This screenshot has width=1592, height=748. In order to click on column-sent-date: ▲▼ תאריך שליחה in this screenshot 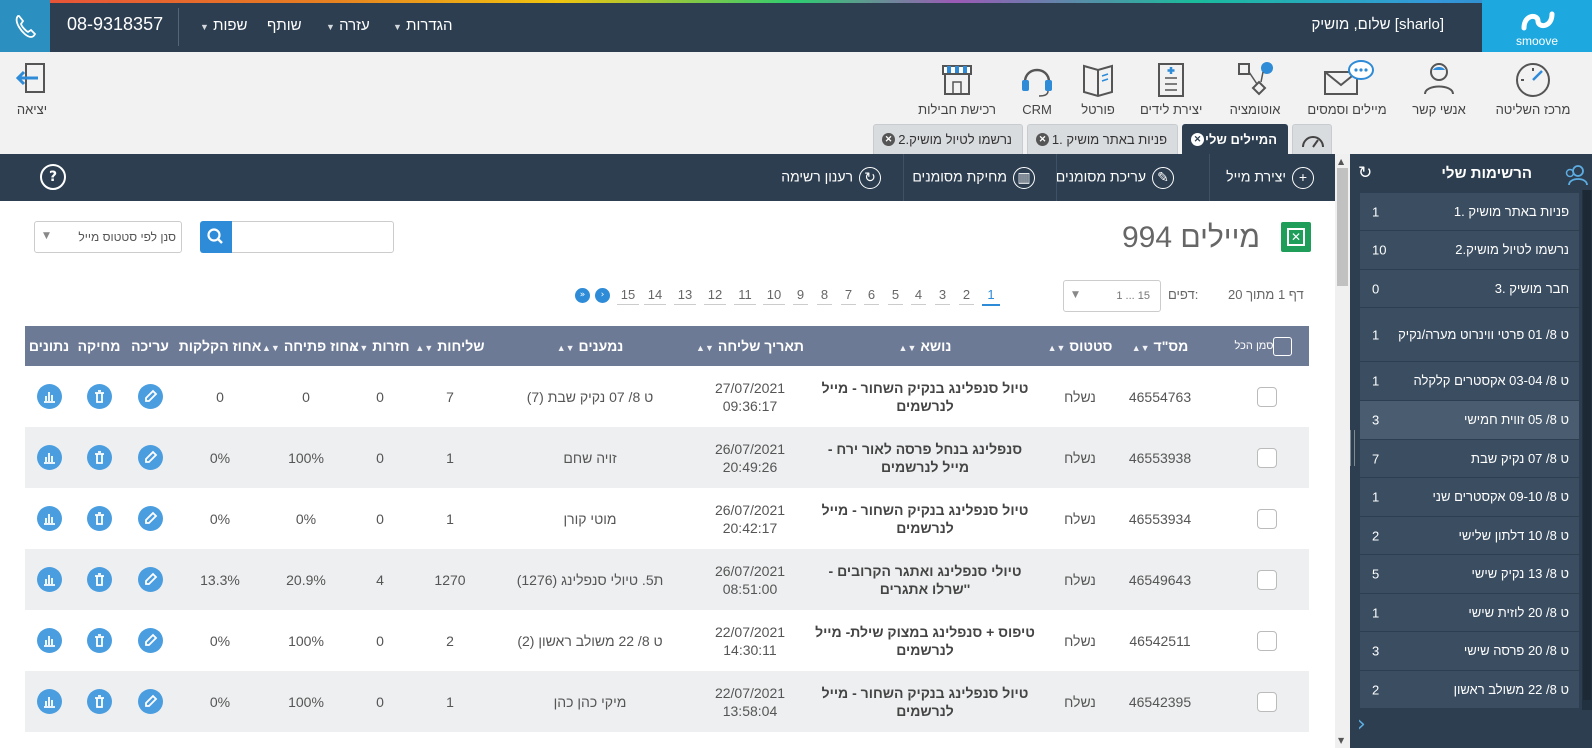, I will do `click(750, 346)`.